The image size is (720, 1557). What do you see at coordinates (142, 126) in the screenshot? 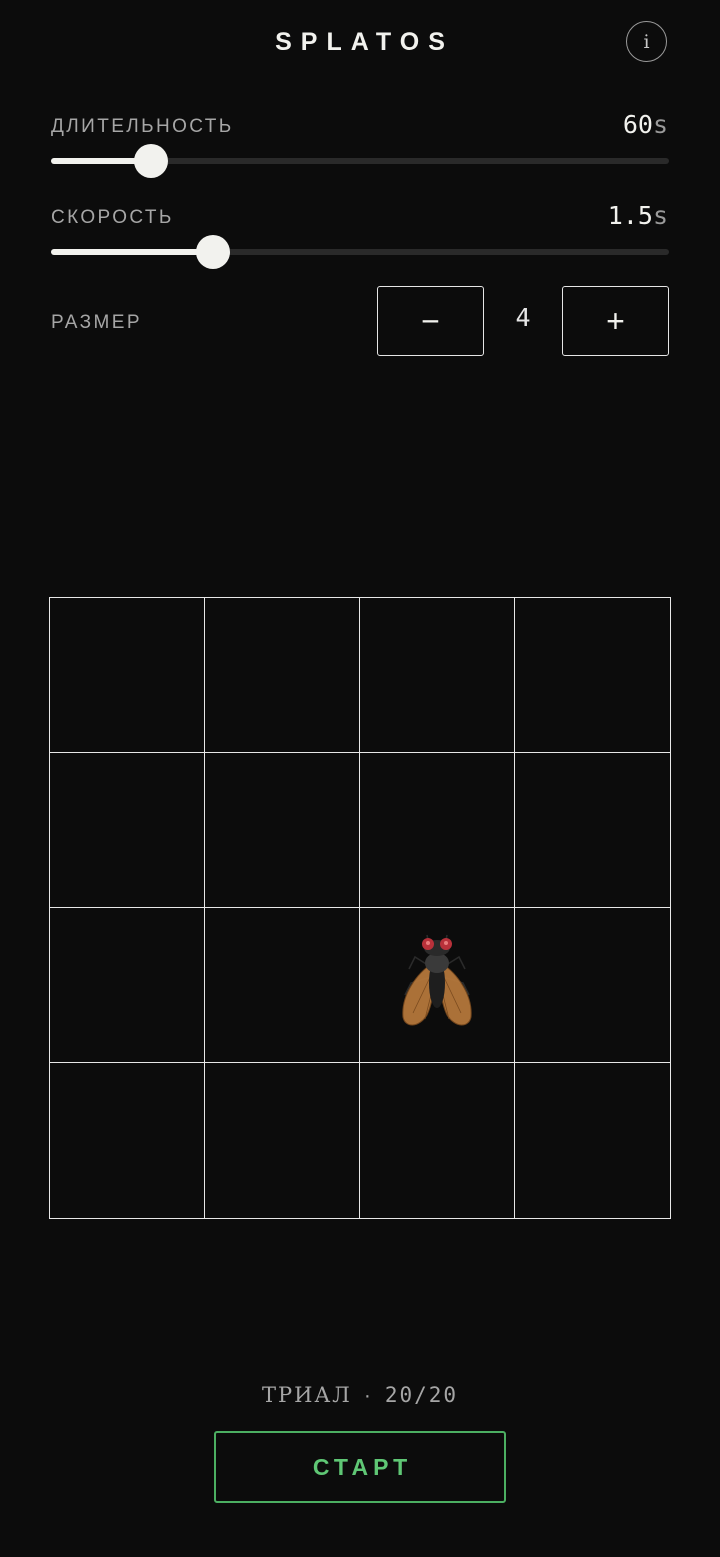
I see `duration-label: ДЛИТЕЛЬНОСТЬ` at bounding box center [142, 126].